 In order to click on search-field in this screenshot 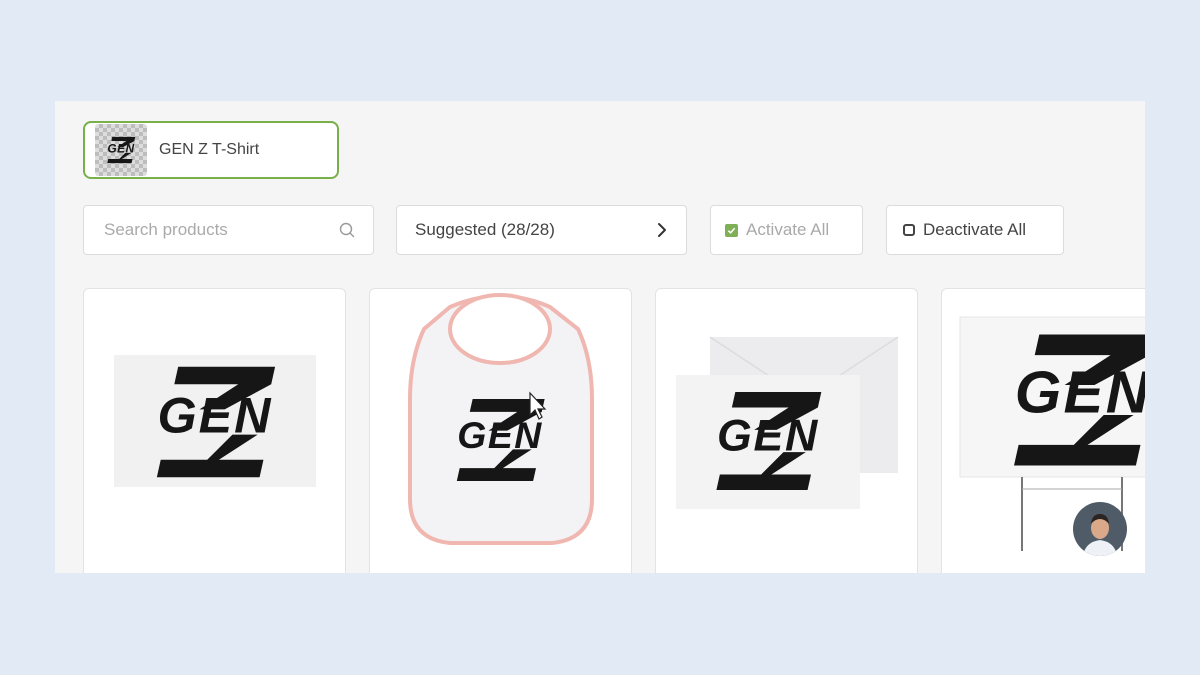, I will do `click(228, 230)`.